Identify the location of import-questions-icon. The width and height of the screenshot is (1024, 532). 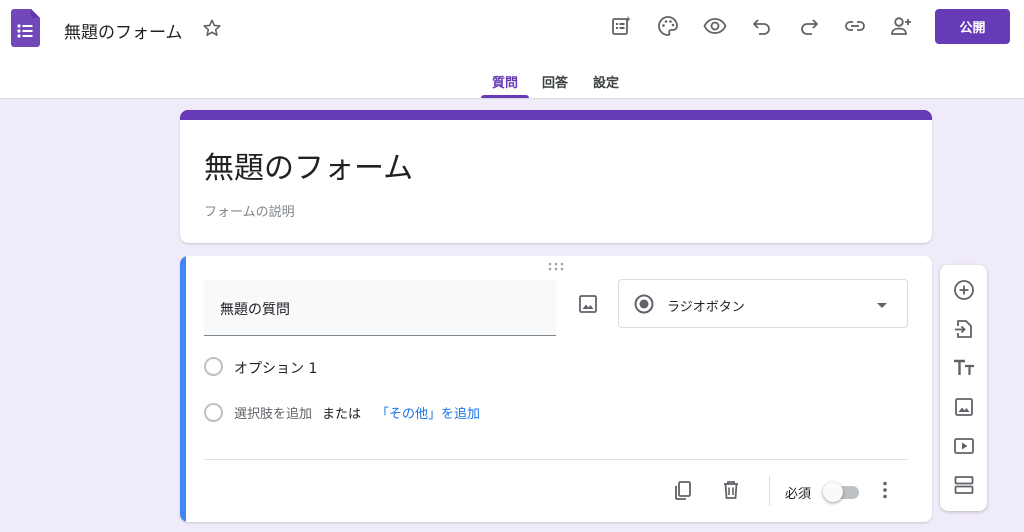
(964, 329).